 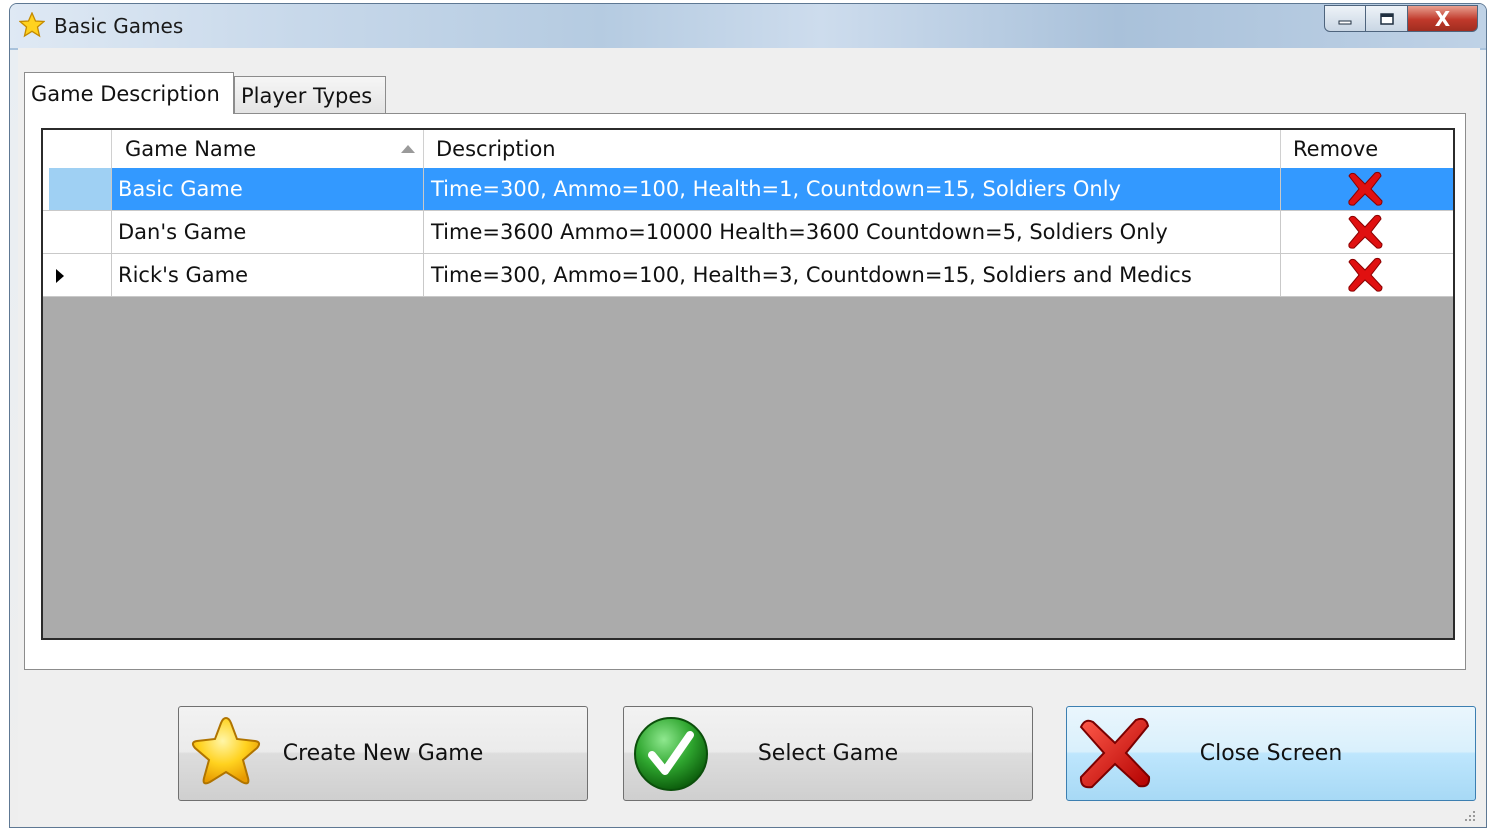 I want to click on close-icon: X, so click(x=1442, y=18).